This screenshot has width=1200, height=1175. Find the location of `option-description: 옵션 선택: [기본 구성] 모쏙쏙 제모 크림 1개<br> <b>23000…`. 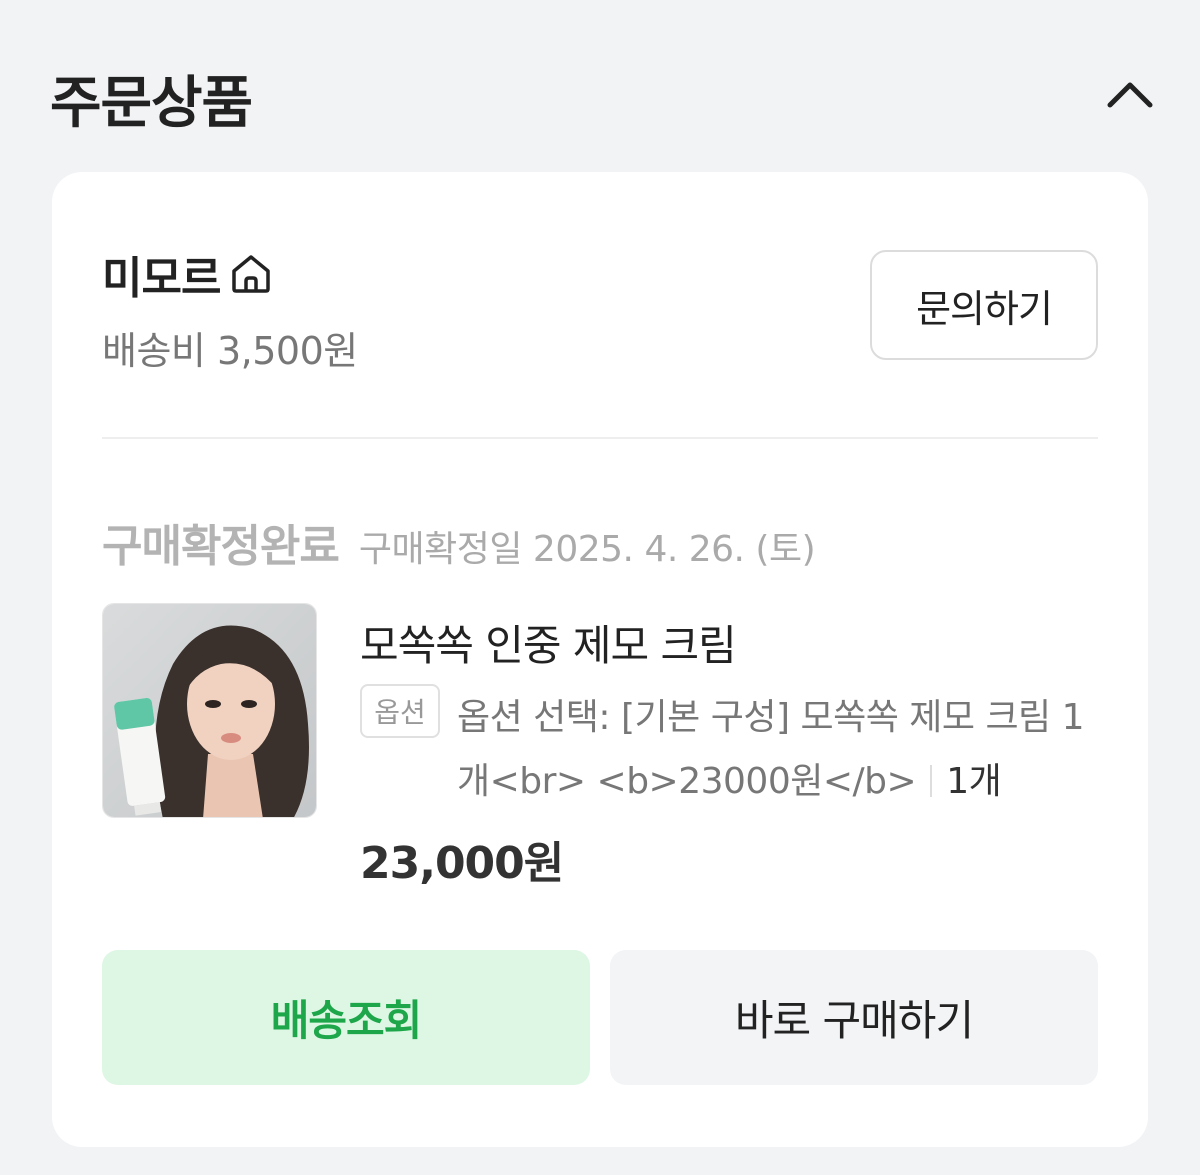

option-description: 옵션 선택: [기본 구성] 모쏙쏙 제모 크림 1개<br> <b>23000… is located at coordinates (777, 750).